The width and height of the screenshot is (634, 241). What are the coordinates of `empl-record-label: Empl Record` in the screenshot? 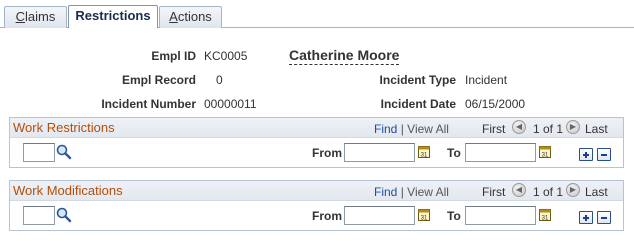 It's located at (158, 80).